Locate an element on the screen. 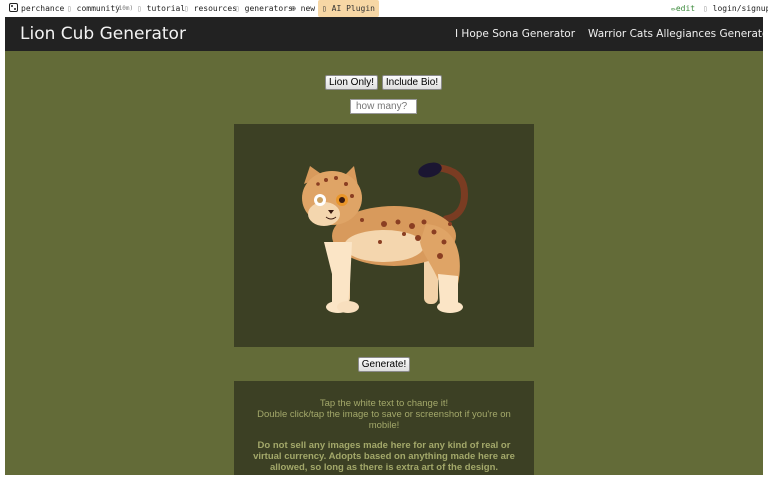 The height and width of the screenshot is (480, 768). lion-only-button: Lion Only! is located at coordinates (351, 82).